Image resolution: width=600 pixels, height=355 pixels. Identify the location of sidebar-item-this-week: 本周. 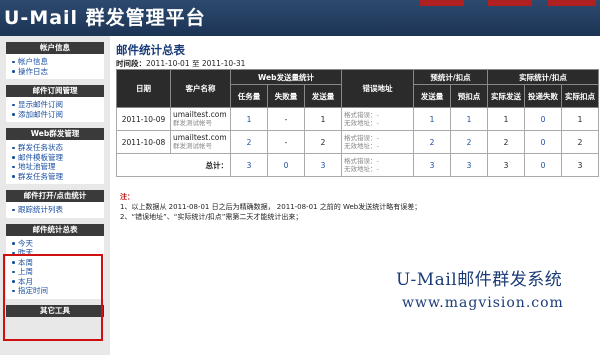
(58, 263).